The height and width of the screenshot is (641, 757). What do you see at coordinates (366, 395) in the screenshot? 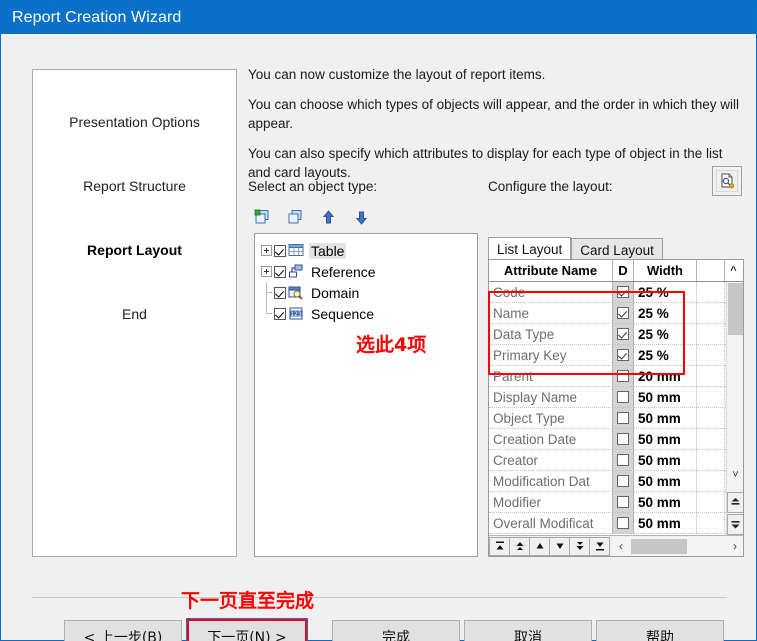
I see `object-type-tree: Table Reference Domain 123 Sequence` at bounding box center [366, 395].